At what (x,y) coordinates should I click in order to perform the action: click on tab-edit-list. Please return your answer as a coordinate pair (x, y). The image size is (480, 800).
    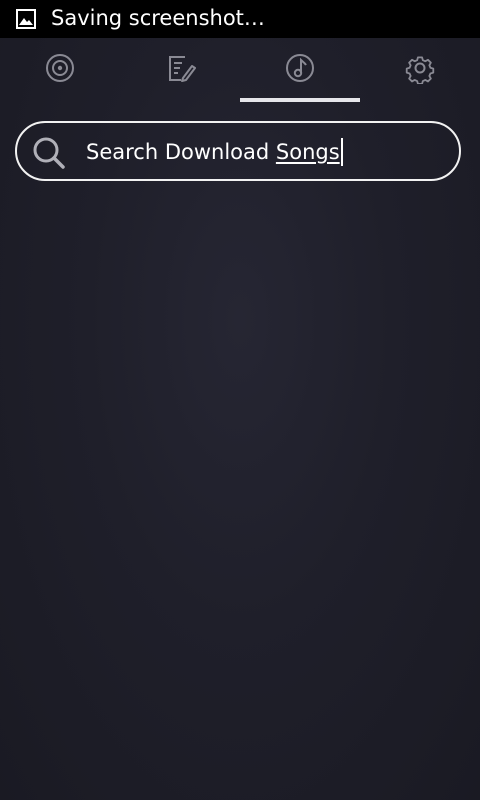
    Looking at the image, I should click on (180, 71).